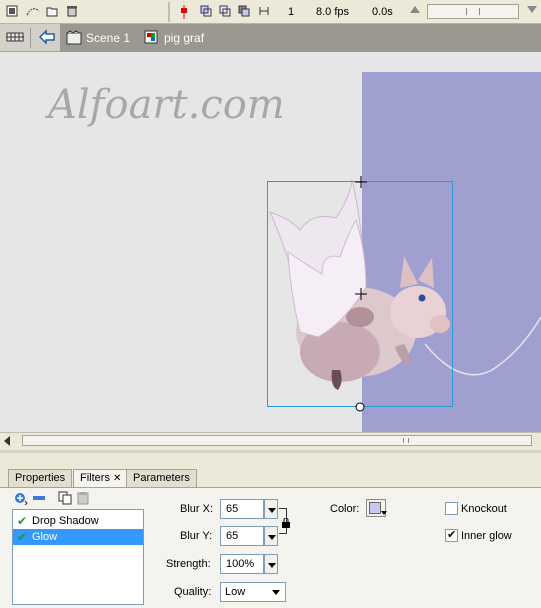 The image size is (541, 608). I want to click on timeline-scrollbar, so click(473, 11).